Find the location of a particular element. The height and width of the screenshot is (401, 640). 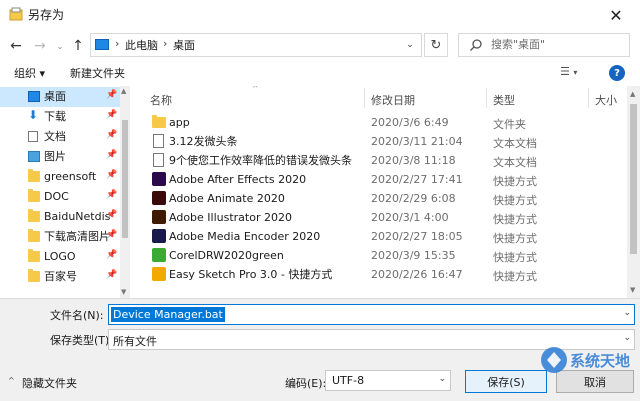

file-row: app 2020/3/6 6:49 文件夹 is located at coordinates (379, 122).